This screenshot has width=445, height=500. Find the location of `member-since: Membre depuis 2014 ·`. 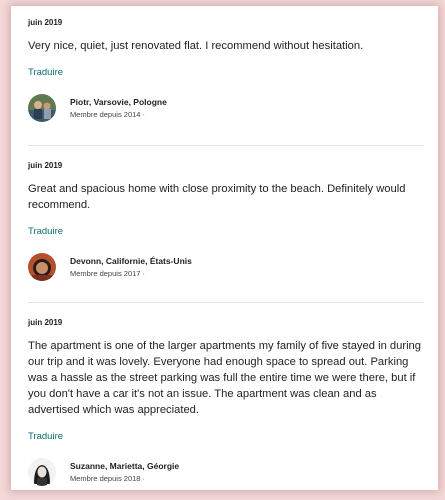

member-since: Membre depuis 2014 · is located at coordinates (108, 114).